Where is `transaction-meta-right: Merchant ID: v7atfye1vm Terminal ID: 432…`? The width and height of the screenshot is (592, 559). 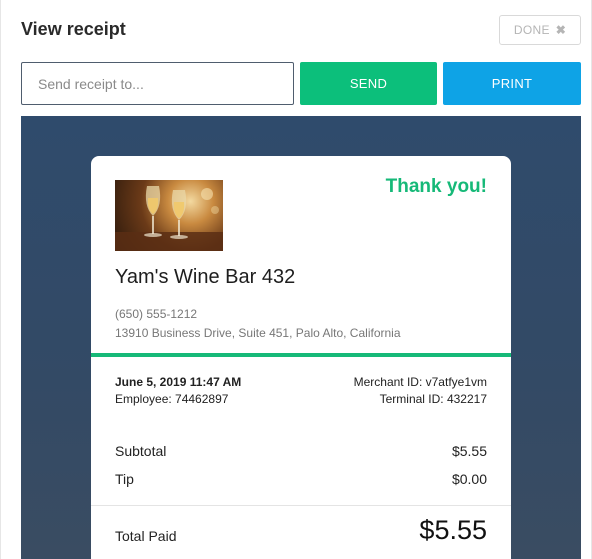 transaction-meta-right: Merchant ID: v7atfye1vm Terminal ID: 432… is located at coordinates (420, 392).